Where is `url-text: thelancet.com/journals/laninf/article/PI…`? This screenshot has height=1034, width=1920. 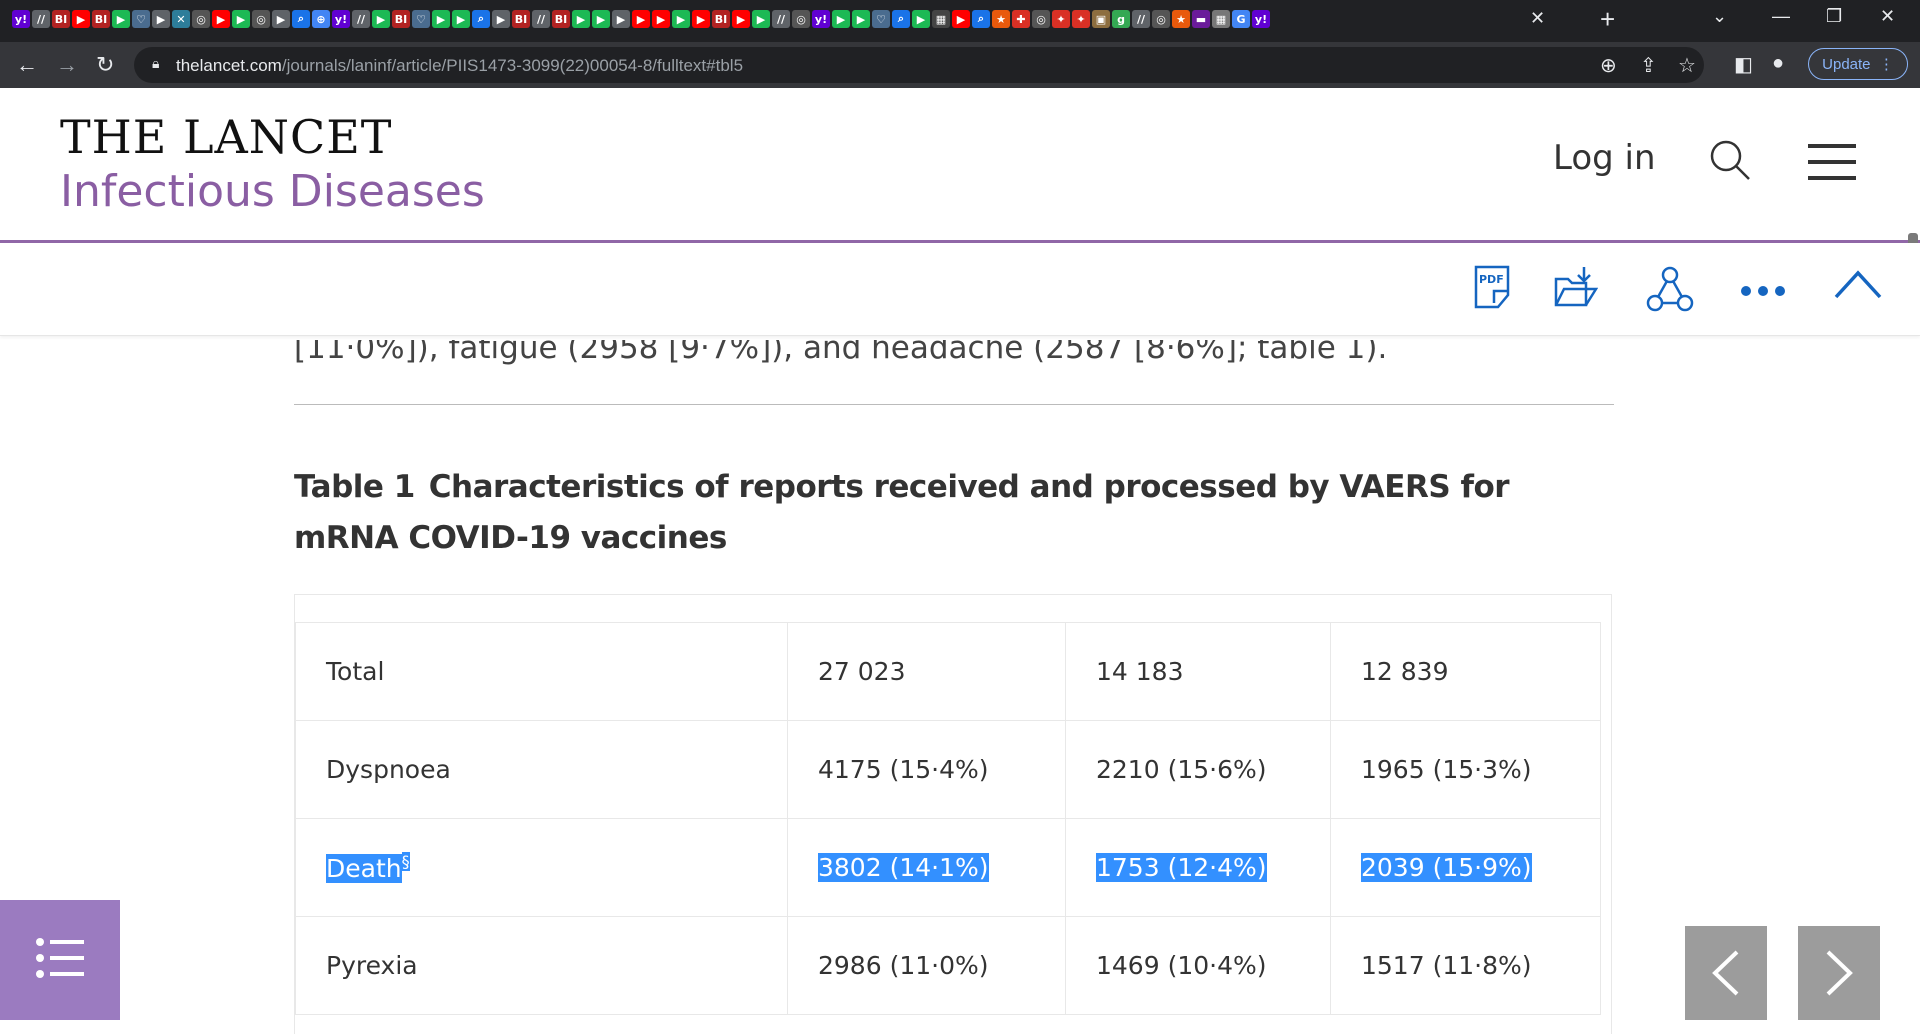 url-text: thelancet.com/journals/laninf/article/PI… is located at coordinates (459, 66).